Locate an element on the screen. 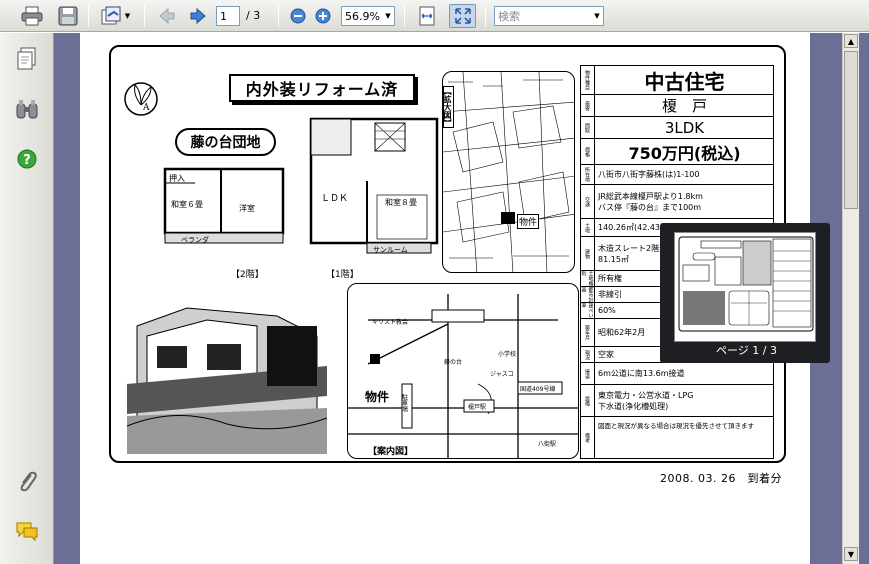 The width and height of the screenshot is (869, 564). info-row-location: 最寄 榎 戸 is located at coordinates (677, 105).